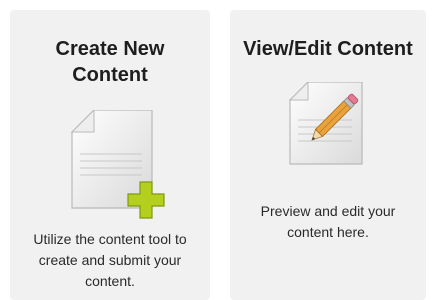 This screenshot has height=300, width=432. I want to click on create-content-title: Create New Content, so click(110, 62).